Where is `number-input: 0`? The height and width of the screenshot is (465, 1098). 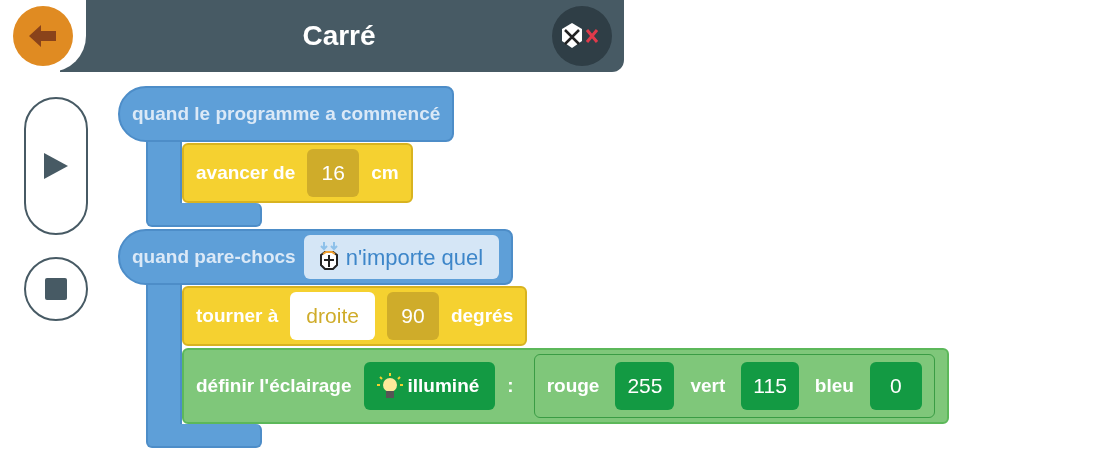
number-input: 0 is located at coordinates (895, 386).